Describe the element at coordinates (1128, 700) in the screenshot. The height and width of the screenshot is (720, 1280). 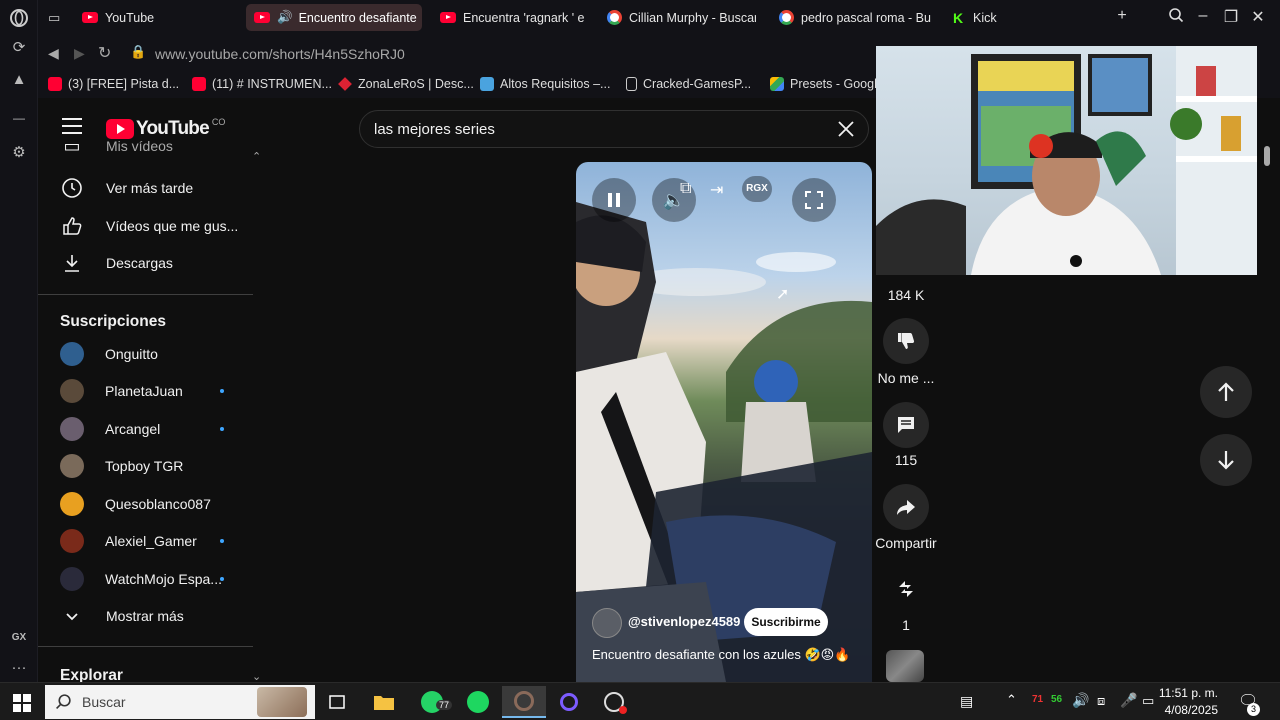
I see `microphone-tray-icon: 🎤` at that location.